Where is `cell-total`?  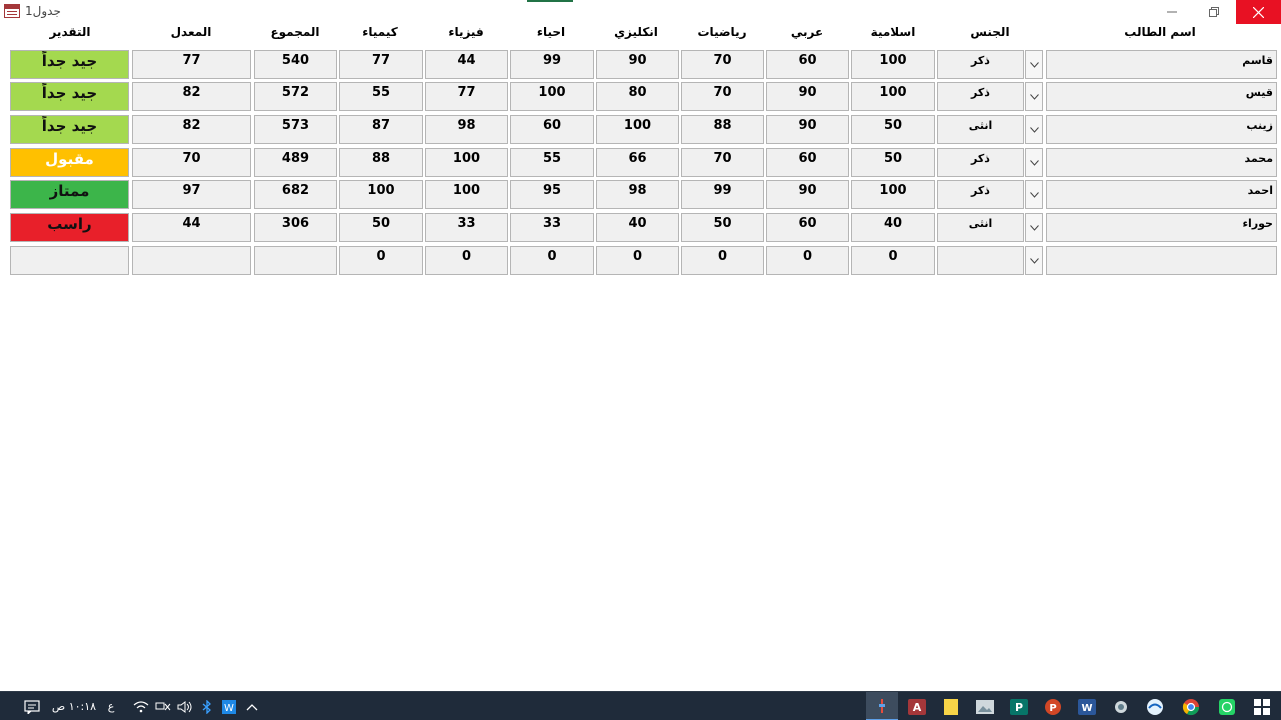 cell-total is located at coordinates (295, 260).